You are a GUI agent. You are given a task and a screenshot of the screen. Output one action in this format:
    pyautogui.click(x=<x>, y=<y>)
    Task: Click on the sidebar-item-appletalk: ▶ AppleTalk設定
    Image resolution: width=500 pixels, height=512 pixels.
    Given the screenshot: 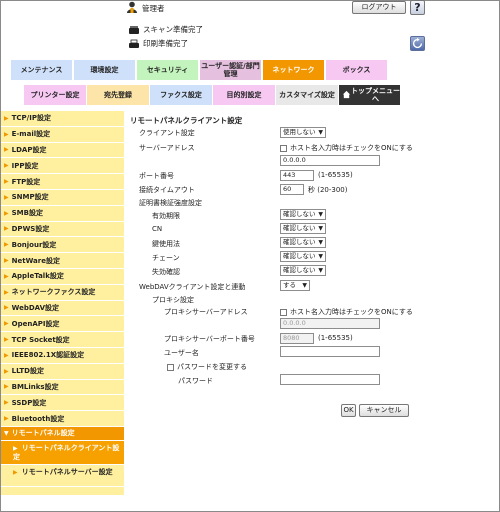 What is the action you would take?
    pyautogui.click(x=62, y=276)
    